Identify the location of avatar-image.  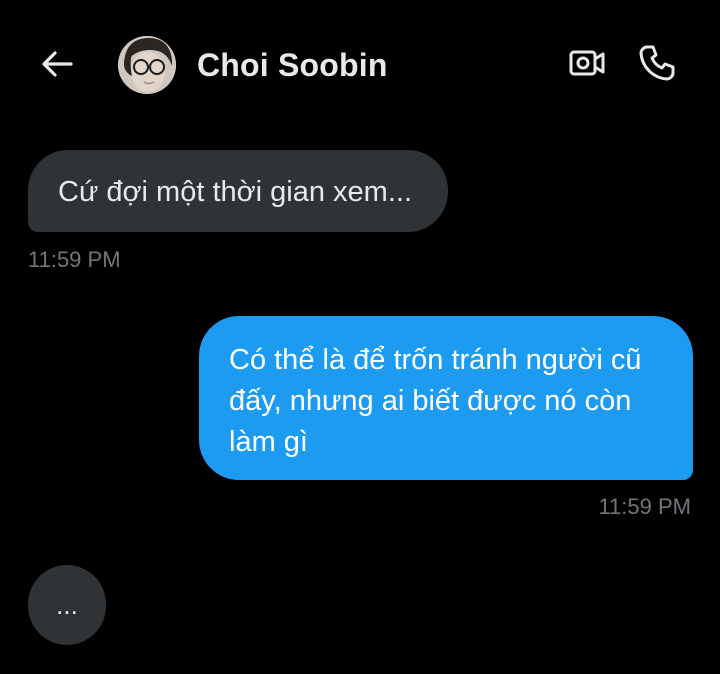
(147, 65).